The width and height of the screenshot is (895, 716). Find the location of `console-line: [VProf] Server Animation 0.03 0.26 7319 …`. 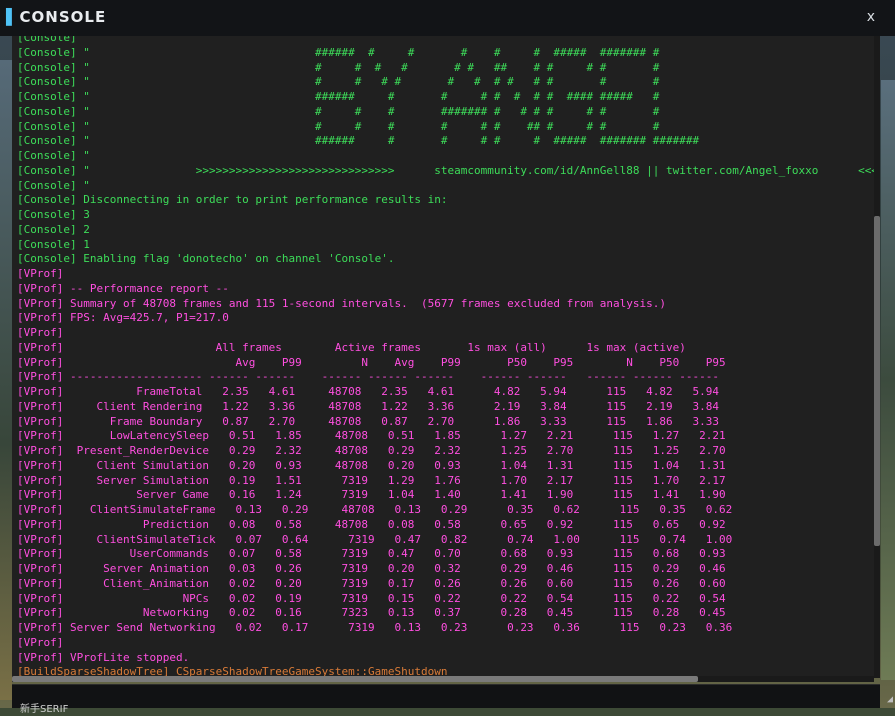

console-line: [VProf] Server Animation 0.03 0.26 7319 … is located at coordinates (371, 568).